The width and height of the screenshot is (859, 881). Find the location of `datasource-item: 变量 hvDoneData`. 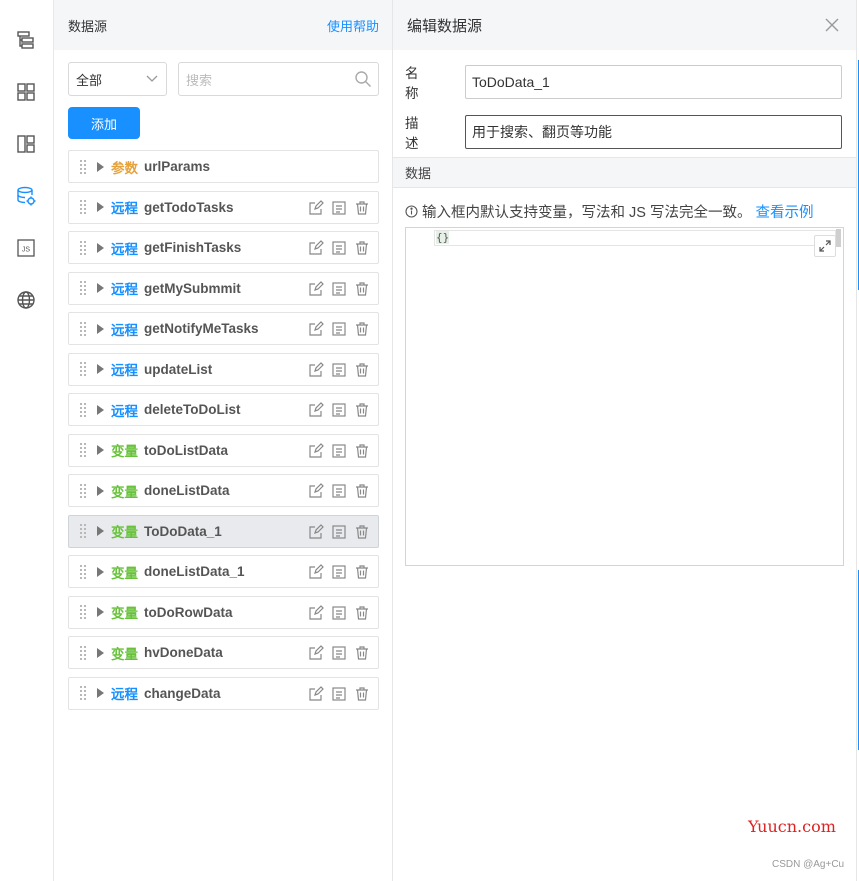

datasource-item: 变量 hvDoneData is located at coordinates (223, 652).